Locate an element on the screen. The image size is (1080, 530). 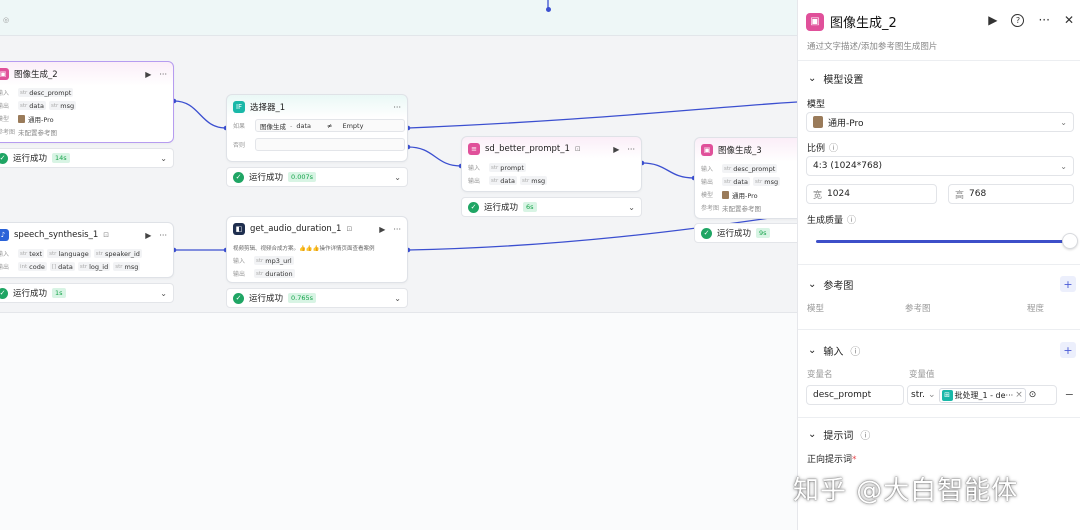
if-label: 如果 is located at coordinates (239, 126).